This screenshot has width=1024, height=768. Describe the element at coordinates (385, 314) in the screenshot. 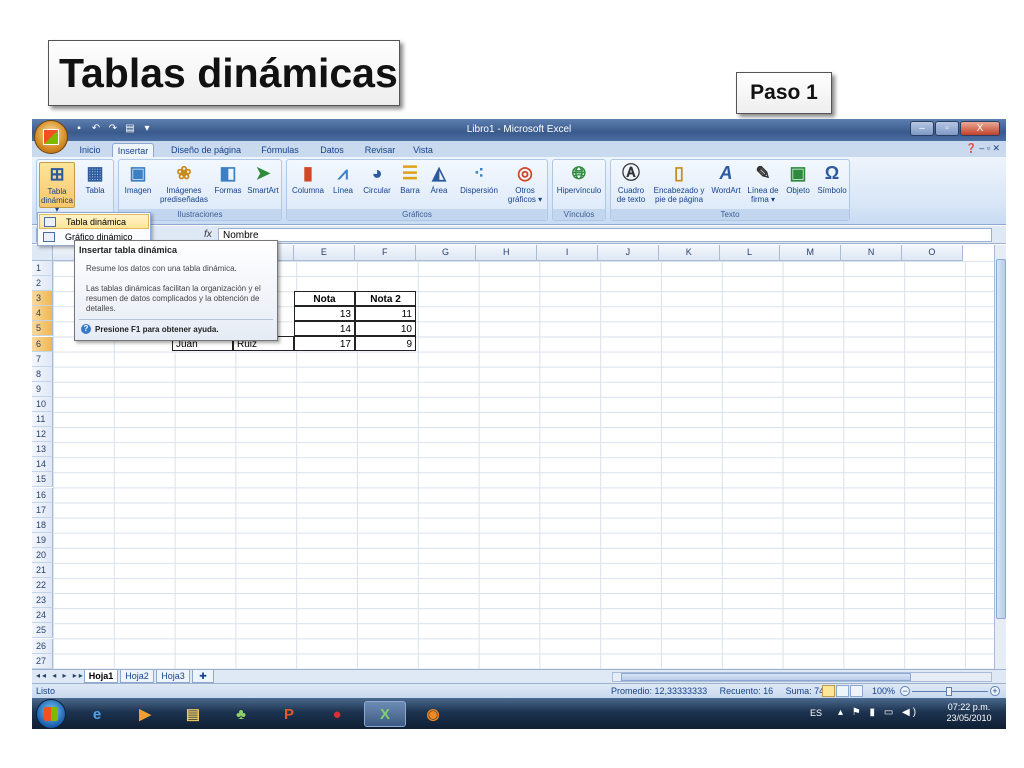

I see `cell-F4: 11` at that location.